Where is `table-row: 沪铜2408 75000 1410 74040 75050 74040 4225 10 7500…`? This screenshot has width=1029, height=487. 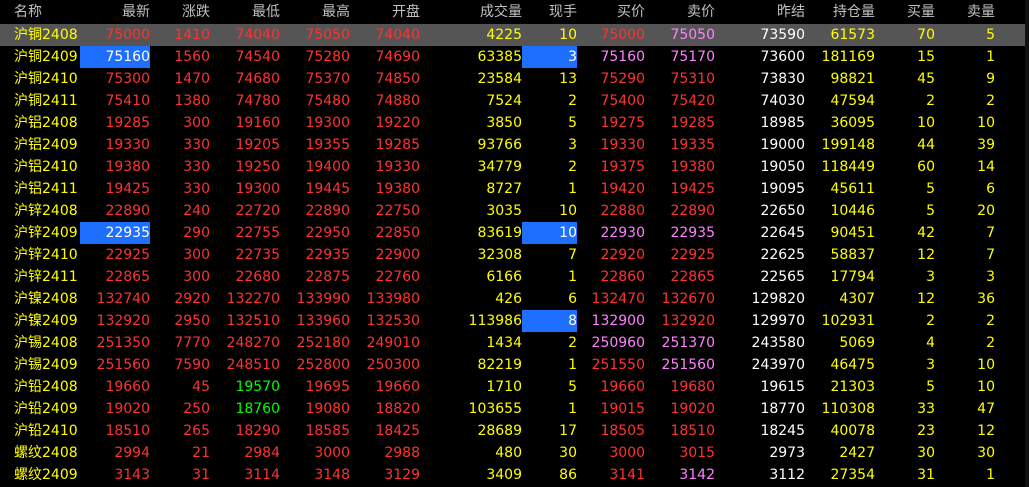
table-row: 沪铜2408 75000 1410 74040 75050 74040 4225 10 7500… is located at coordinates (514, 35).